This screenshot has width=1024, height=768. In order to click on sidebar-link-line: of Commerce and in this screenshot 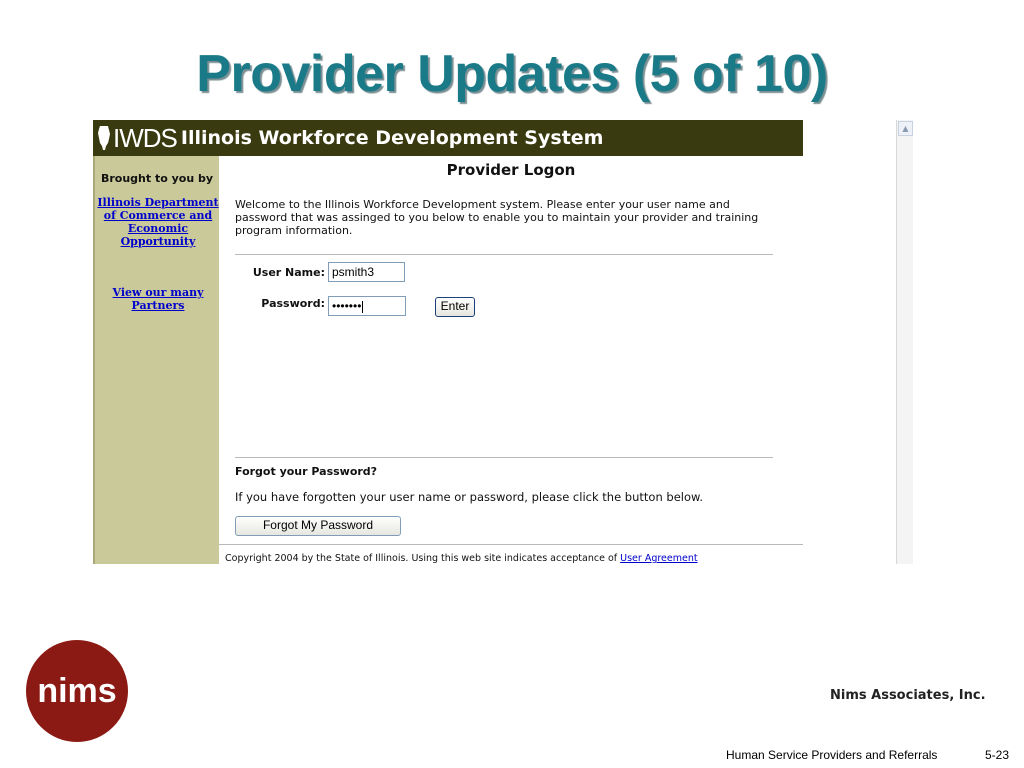, I will do `click(158, 215)`.